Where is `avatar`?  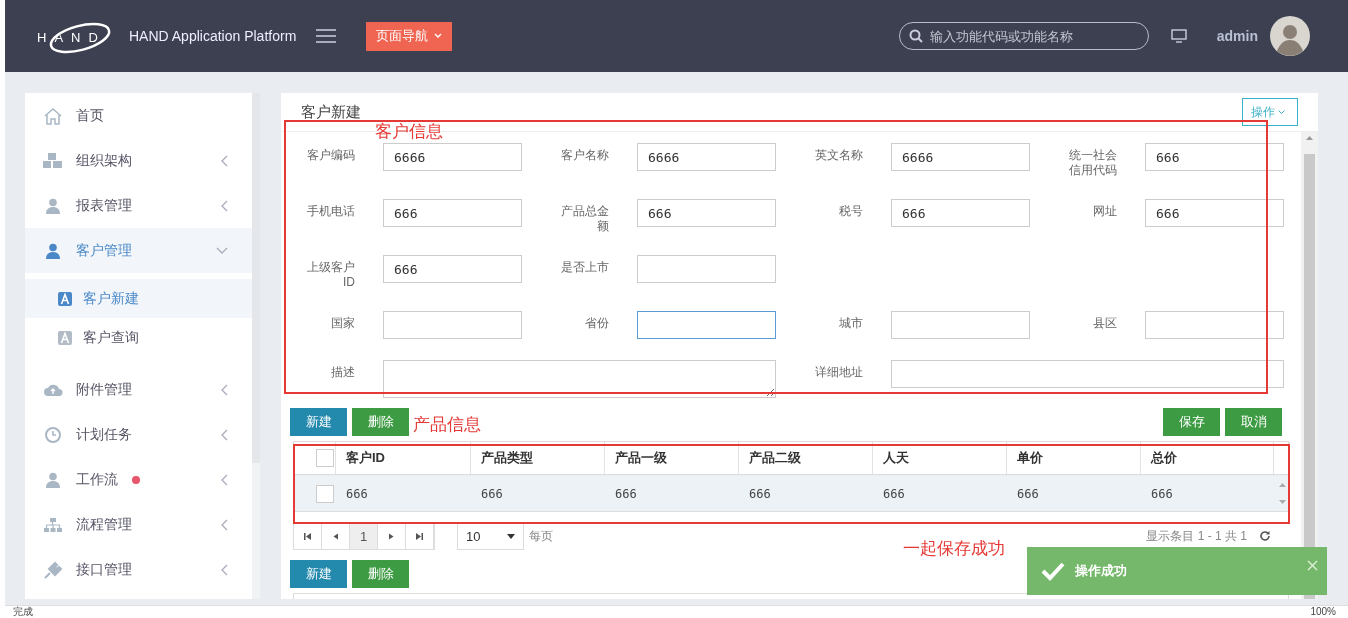 avatar is located at coordinates (1290, 36).